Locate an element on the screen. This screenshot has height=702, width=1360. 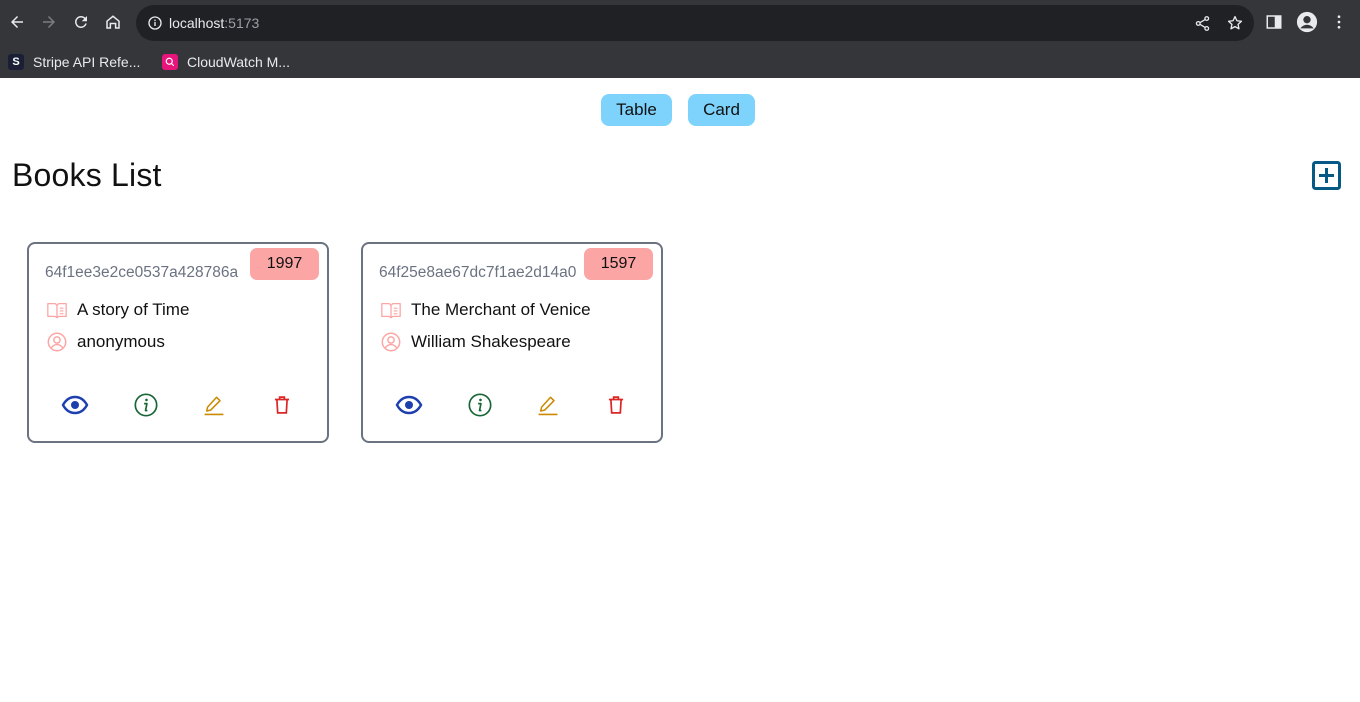
book-id: 64f25e8ae67dc7f1ae2d14a0 is located at coordinates (478, 272).